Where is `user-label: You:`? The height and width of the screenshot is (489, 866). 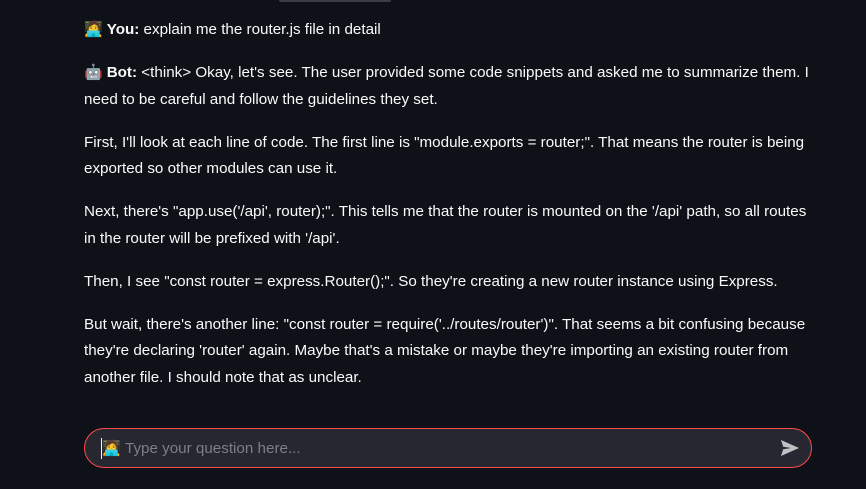 user-label: You: is located at coordinates (123, 29).